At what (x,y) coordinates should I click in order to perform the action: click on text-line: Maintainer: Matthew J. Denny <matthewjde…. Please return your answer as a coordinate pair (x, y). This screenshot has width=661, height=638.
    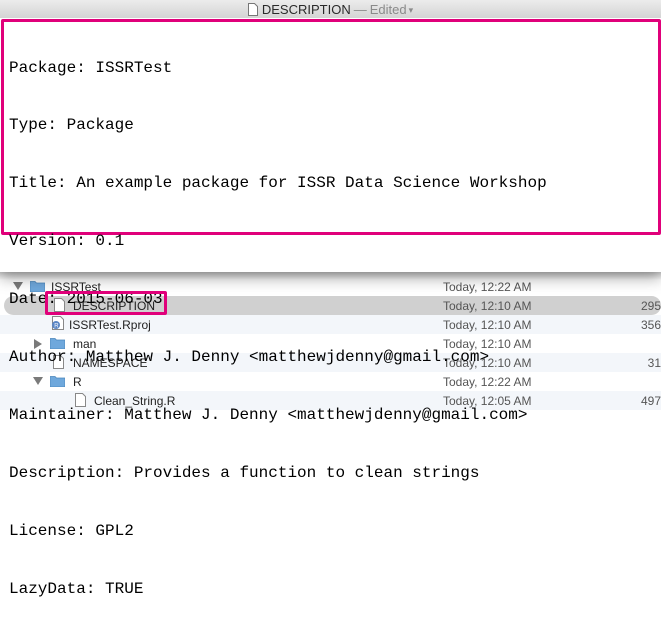
    Looking at the image, I should click on (268, 414).